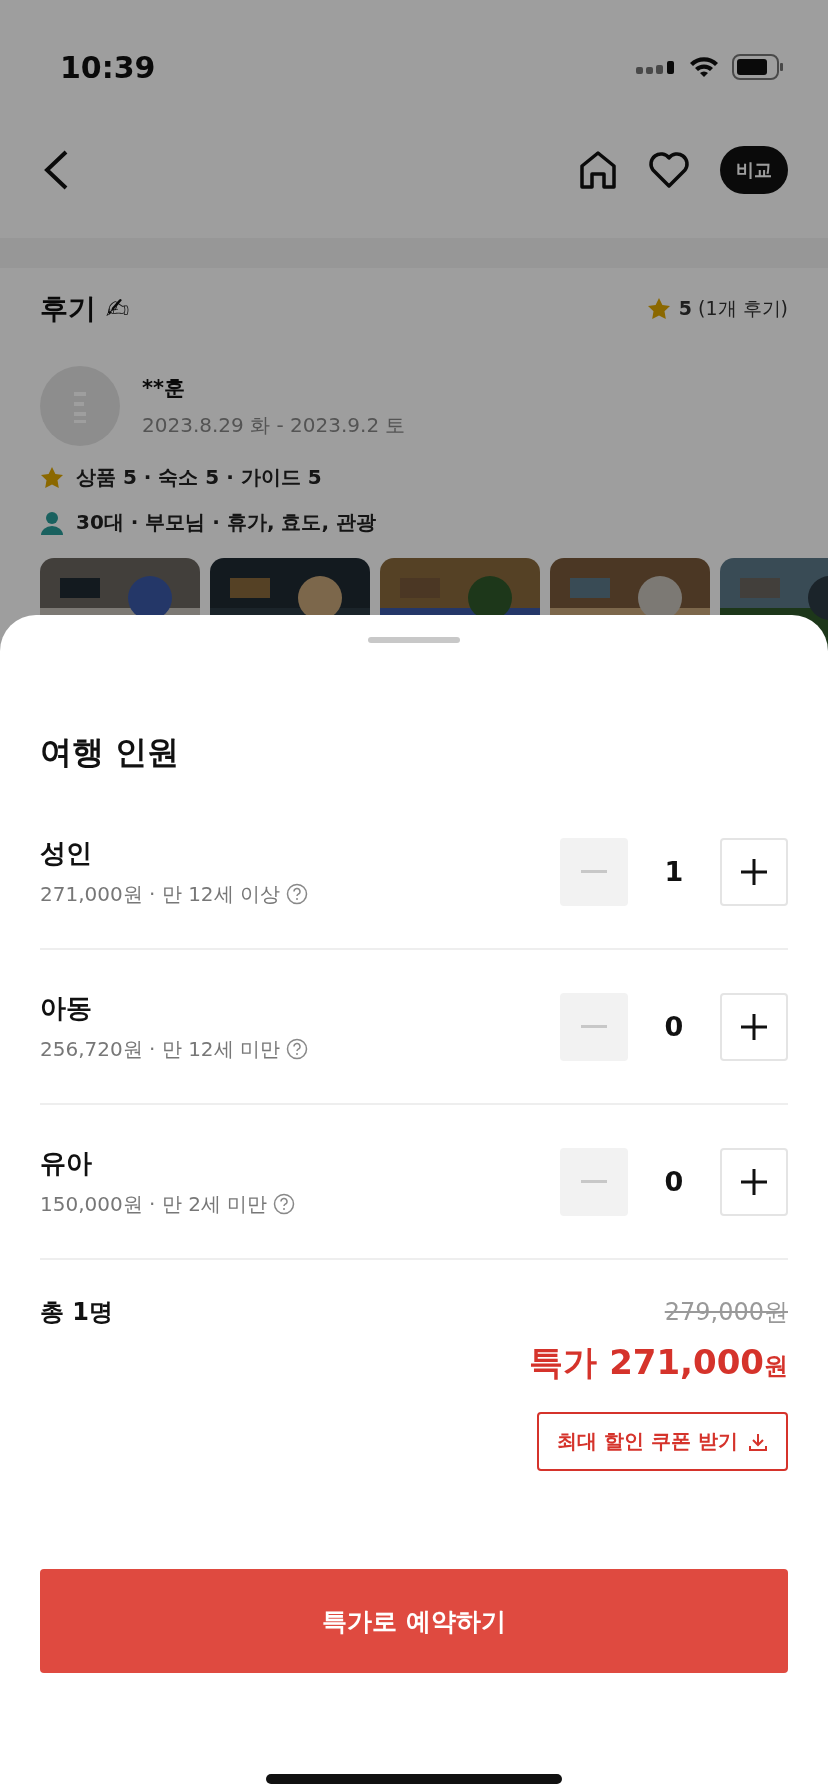 The width and height of the screenshot is (828, 1792). Describe the element at coordinates (160, 1049) in the screenshot. I see `price-detail: 256,720원 · 만 12세 미만` at that location.